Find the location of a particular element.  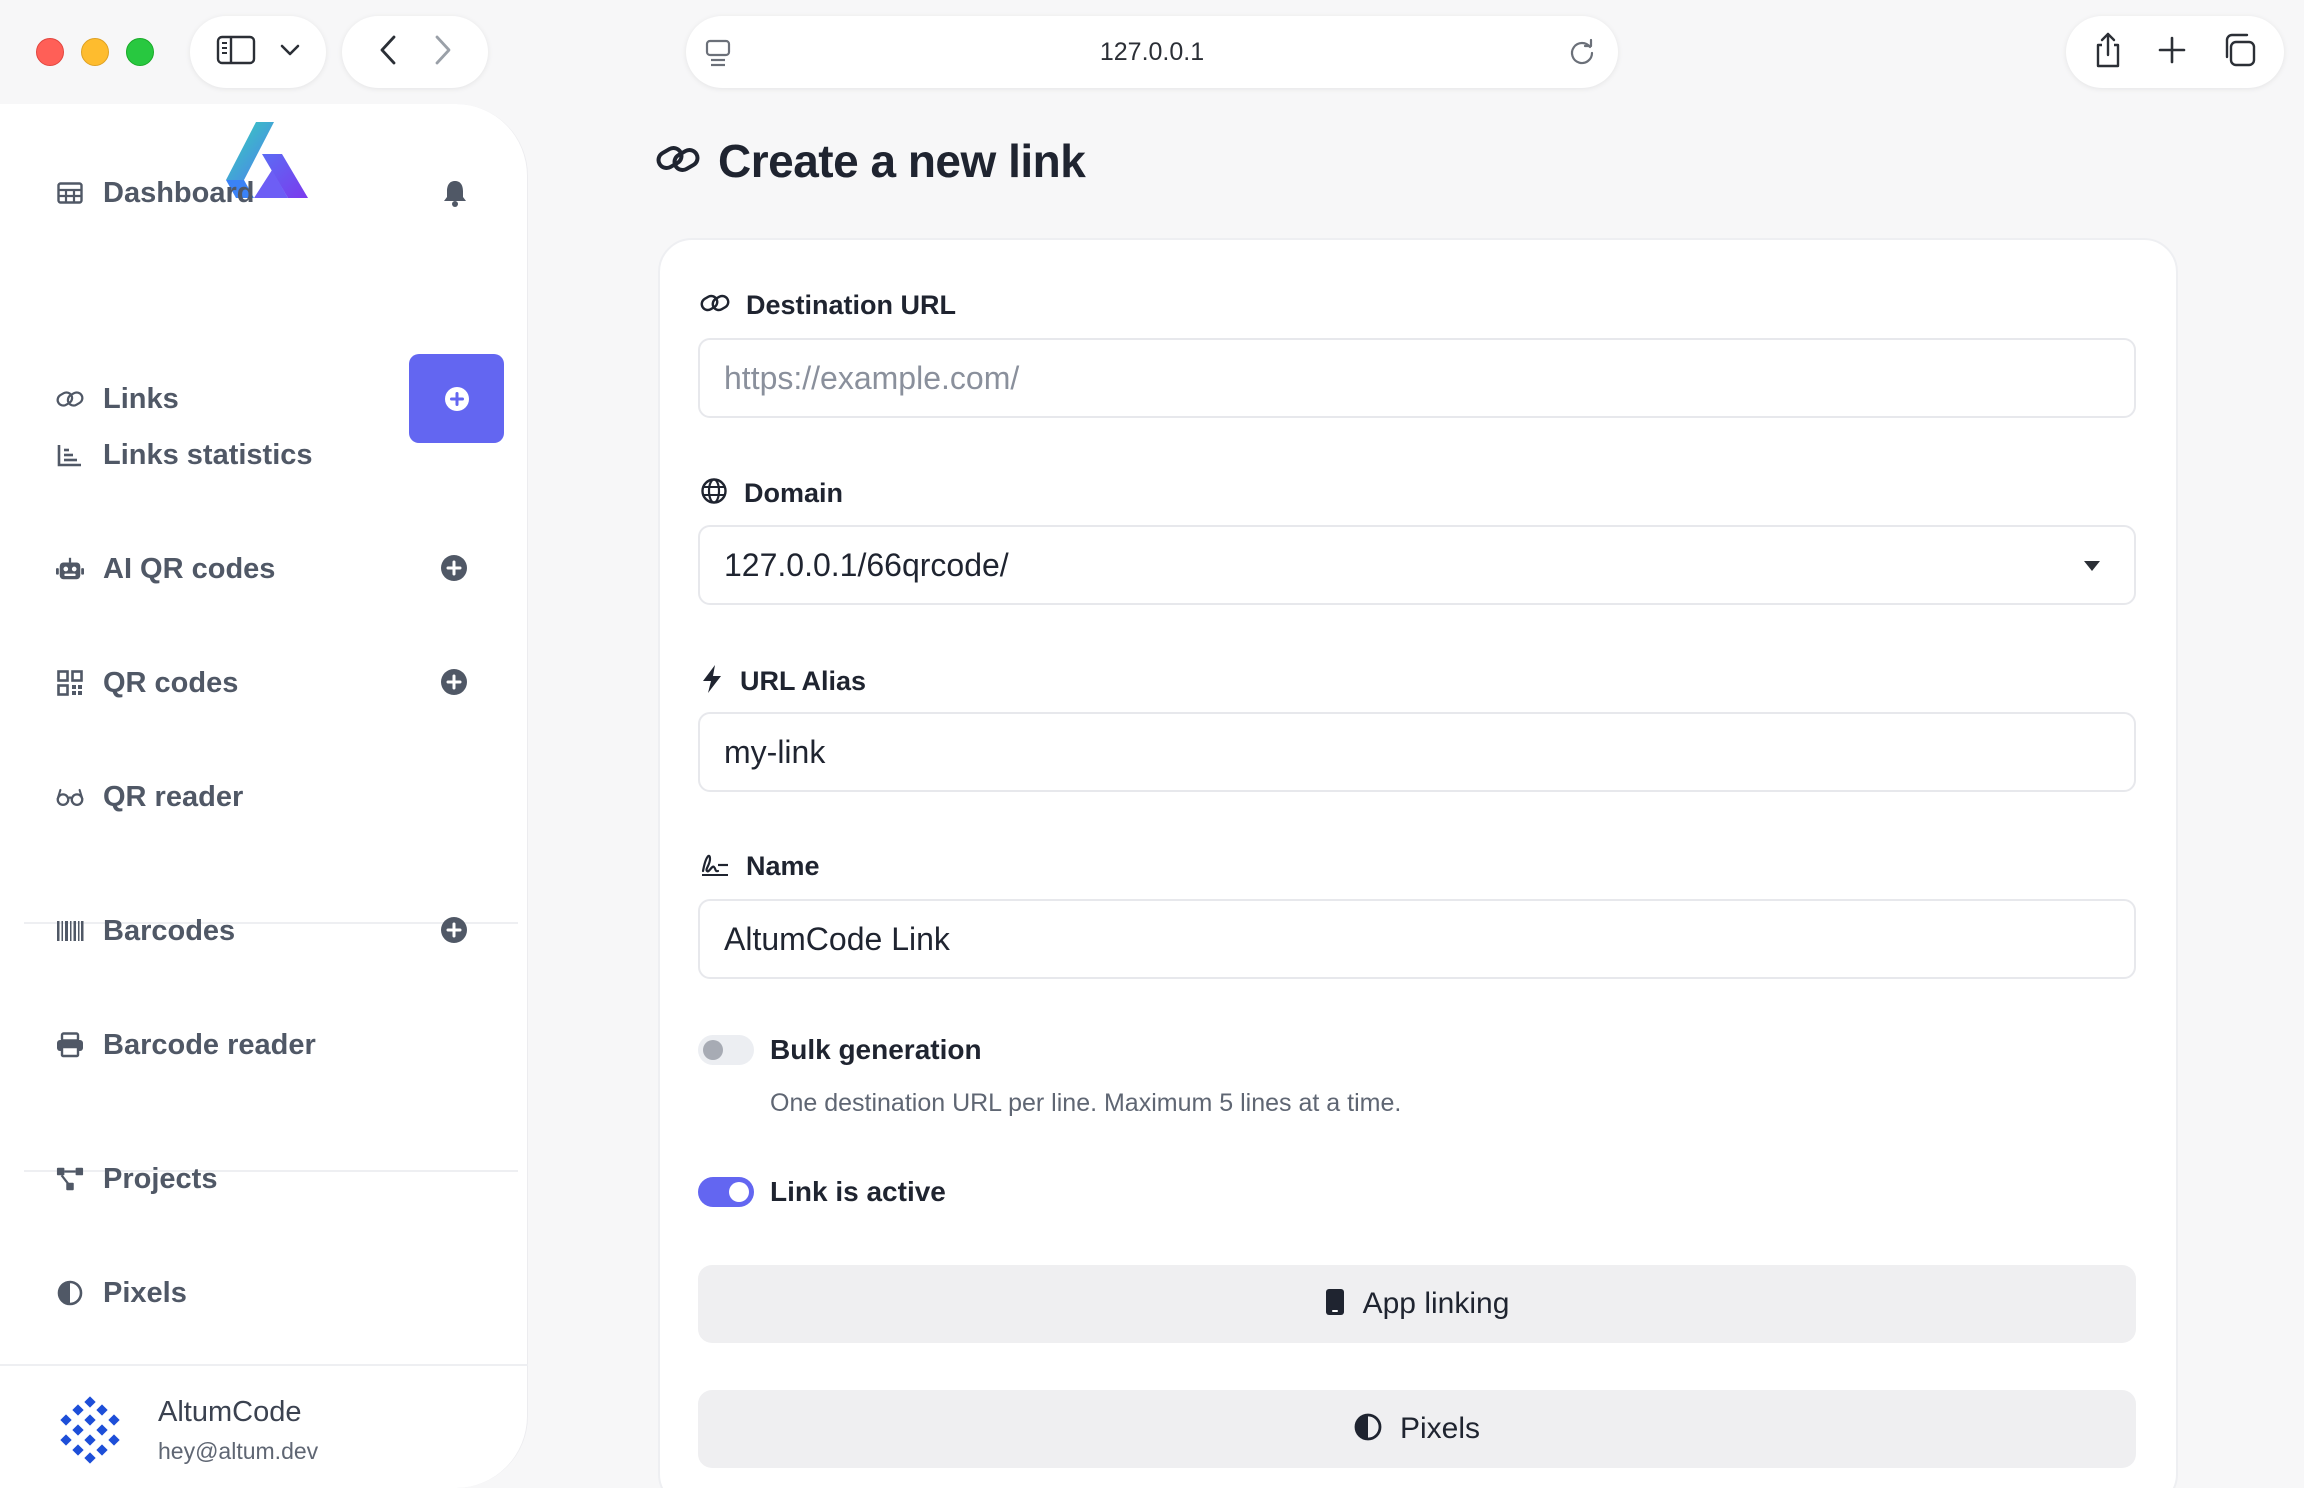

browser-toolbar: 127.0.0.1 is located at coordinates (1152, 52).